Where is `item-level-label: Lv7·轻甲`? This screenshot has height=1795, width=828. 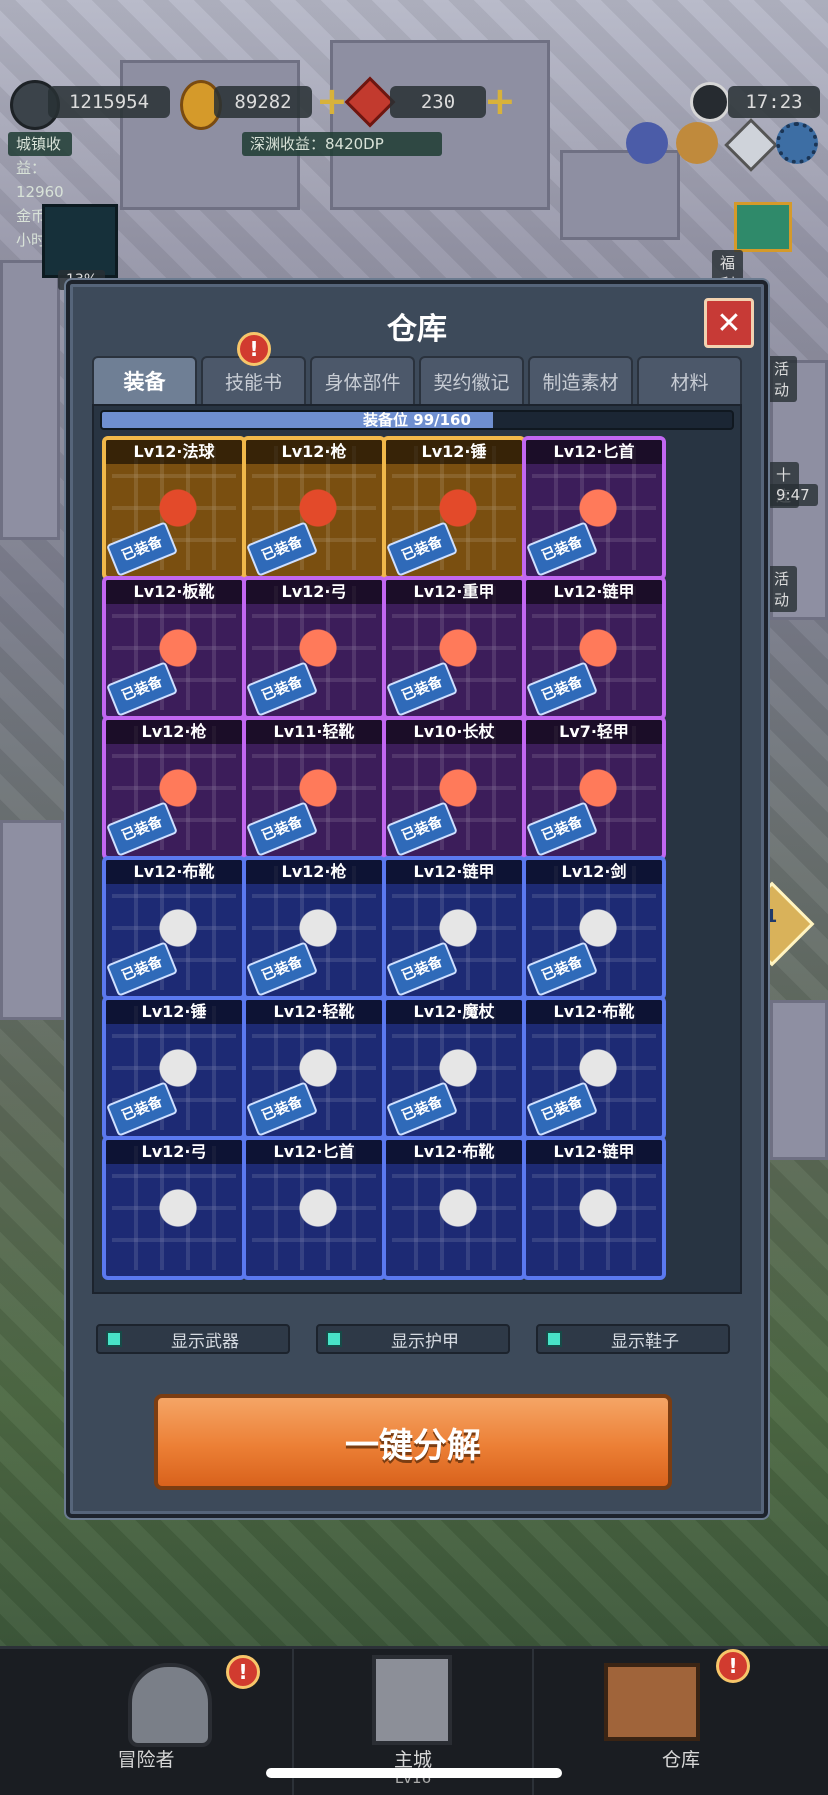
item-level-label: Lv7·轻甲 is located at coordinates (594, 732).